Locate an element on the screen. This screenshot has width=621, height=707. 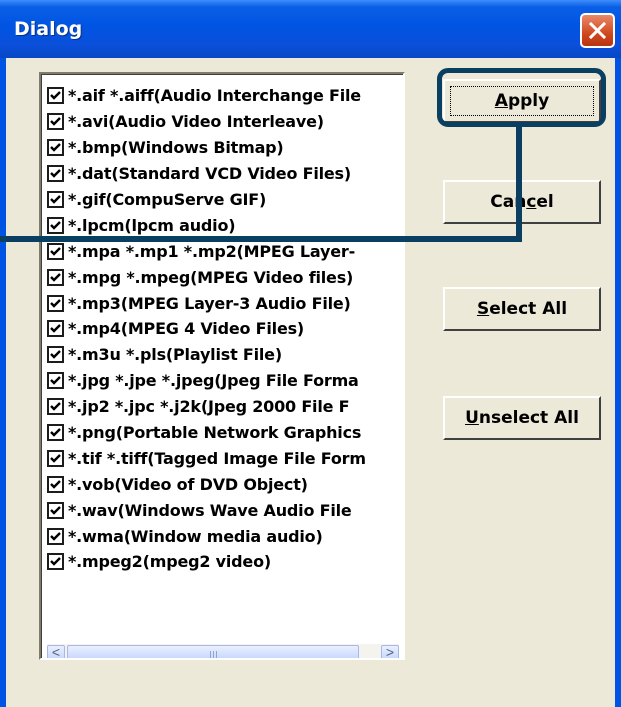
file-type-label: *.m3u *.pls(Playlist File) is located at coordinates (175, 355).